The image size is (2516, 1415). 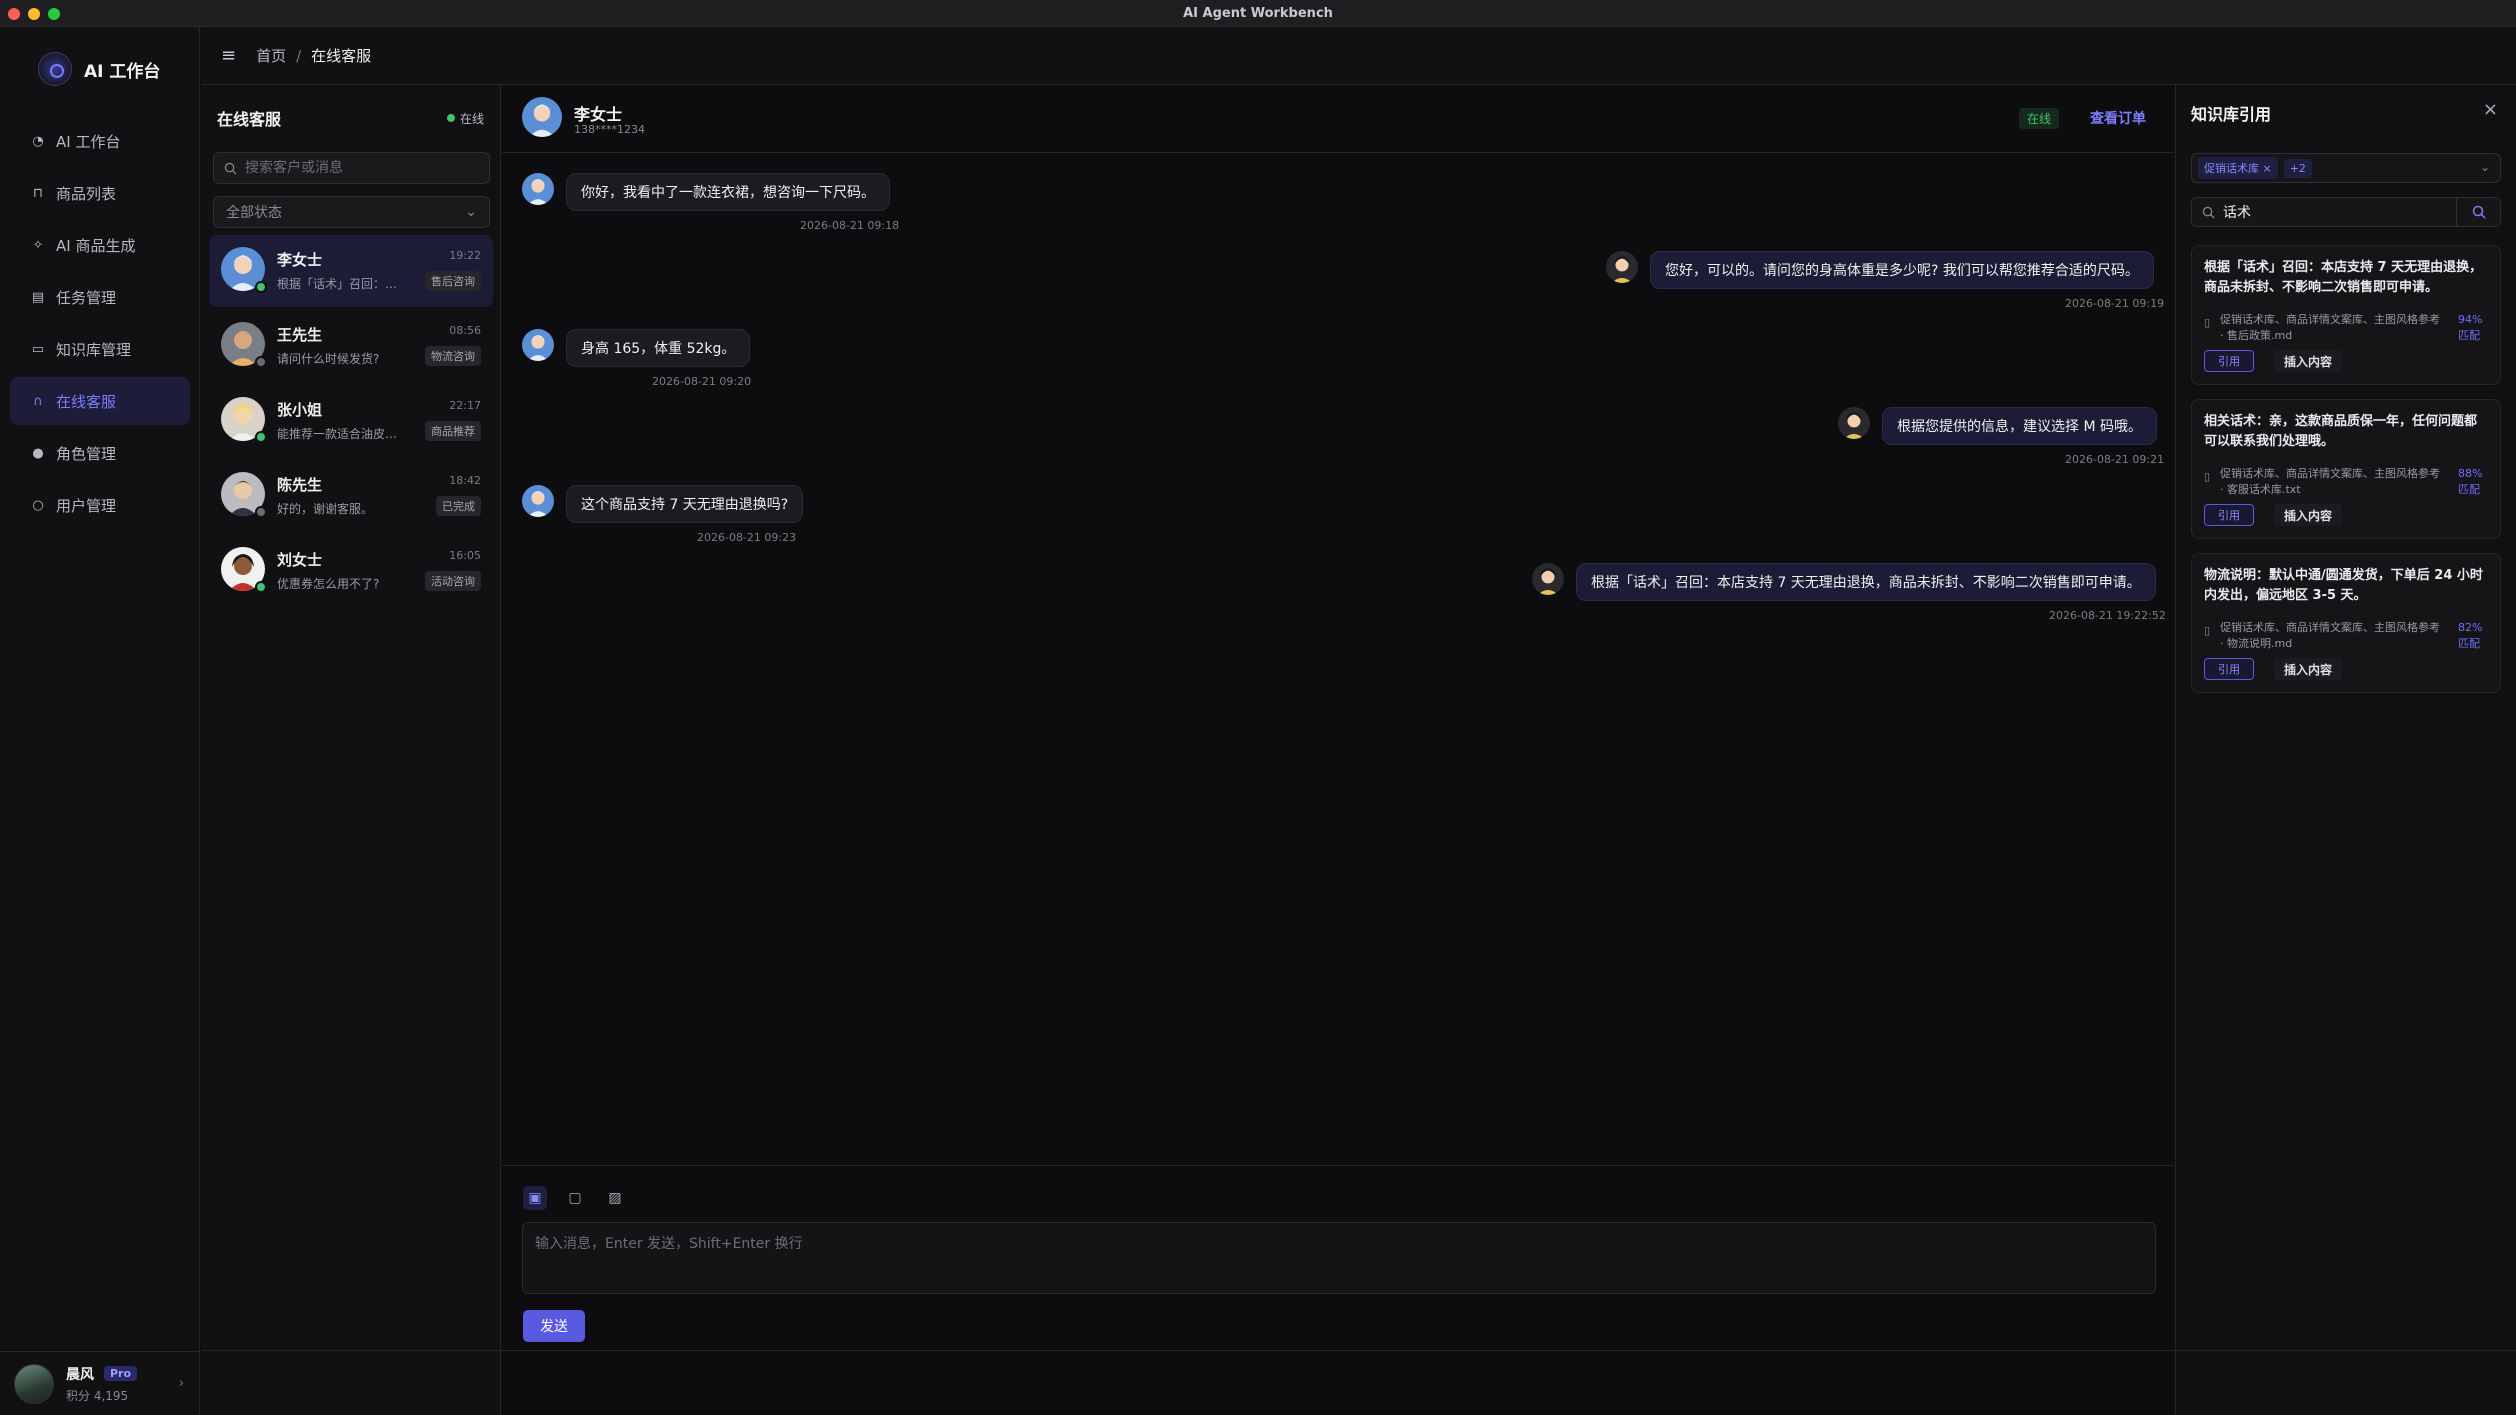 I want to click on list-item: 王先生 请问什么时候发货? 08:56 物流咨询, so click(x=351, y=346).